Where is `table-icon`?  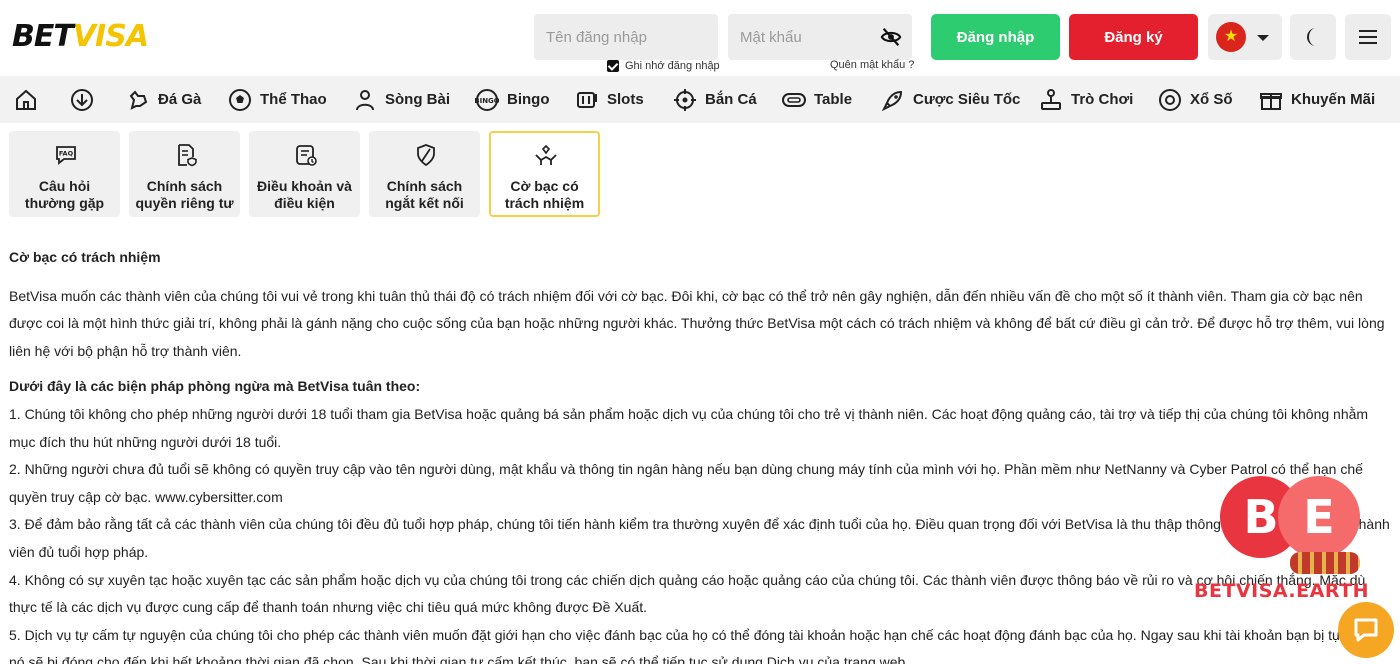 table-icon is located at coordinates (794, 99).